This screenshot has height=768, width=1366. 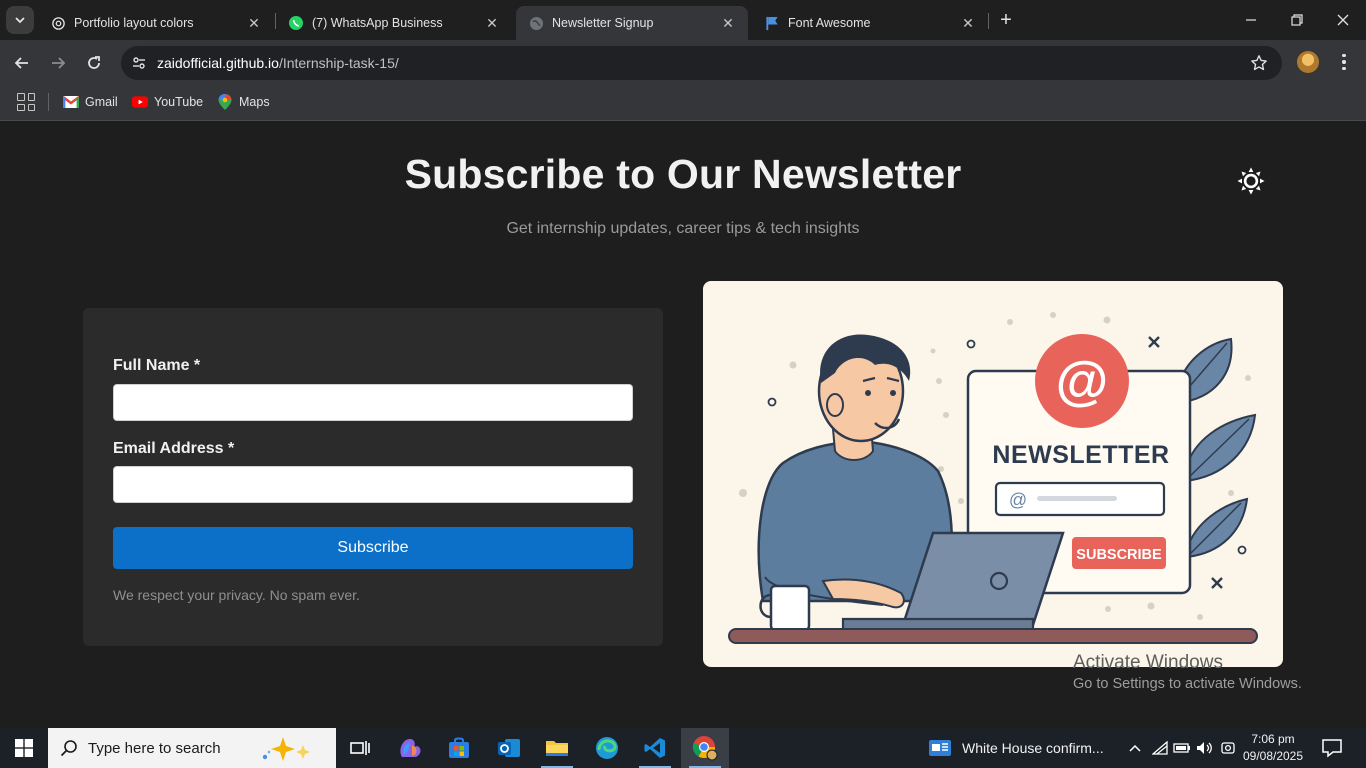 What do you see at coordinates (20, 20) in the screenshot?
I see `tab-search-button` at bounding box center [20, 20].